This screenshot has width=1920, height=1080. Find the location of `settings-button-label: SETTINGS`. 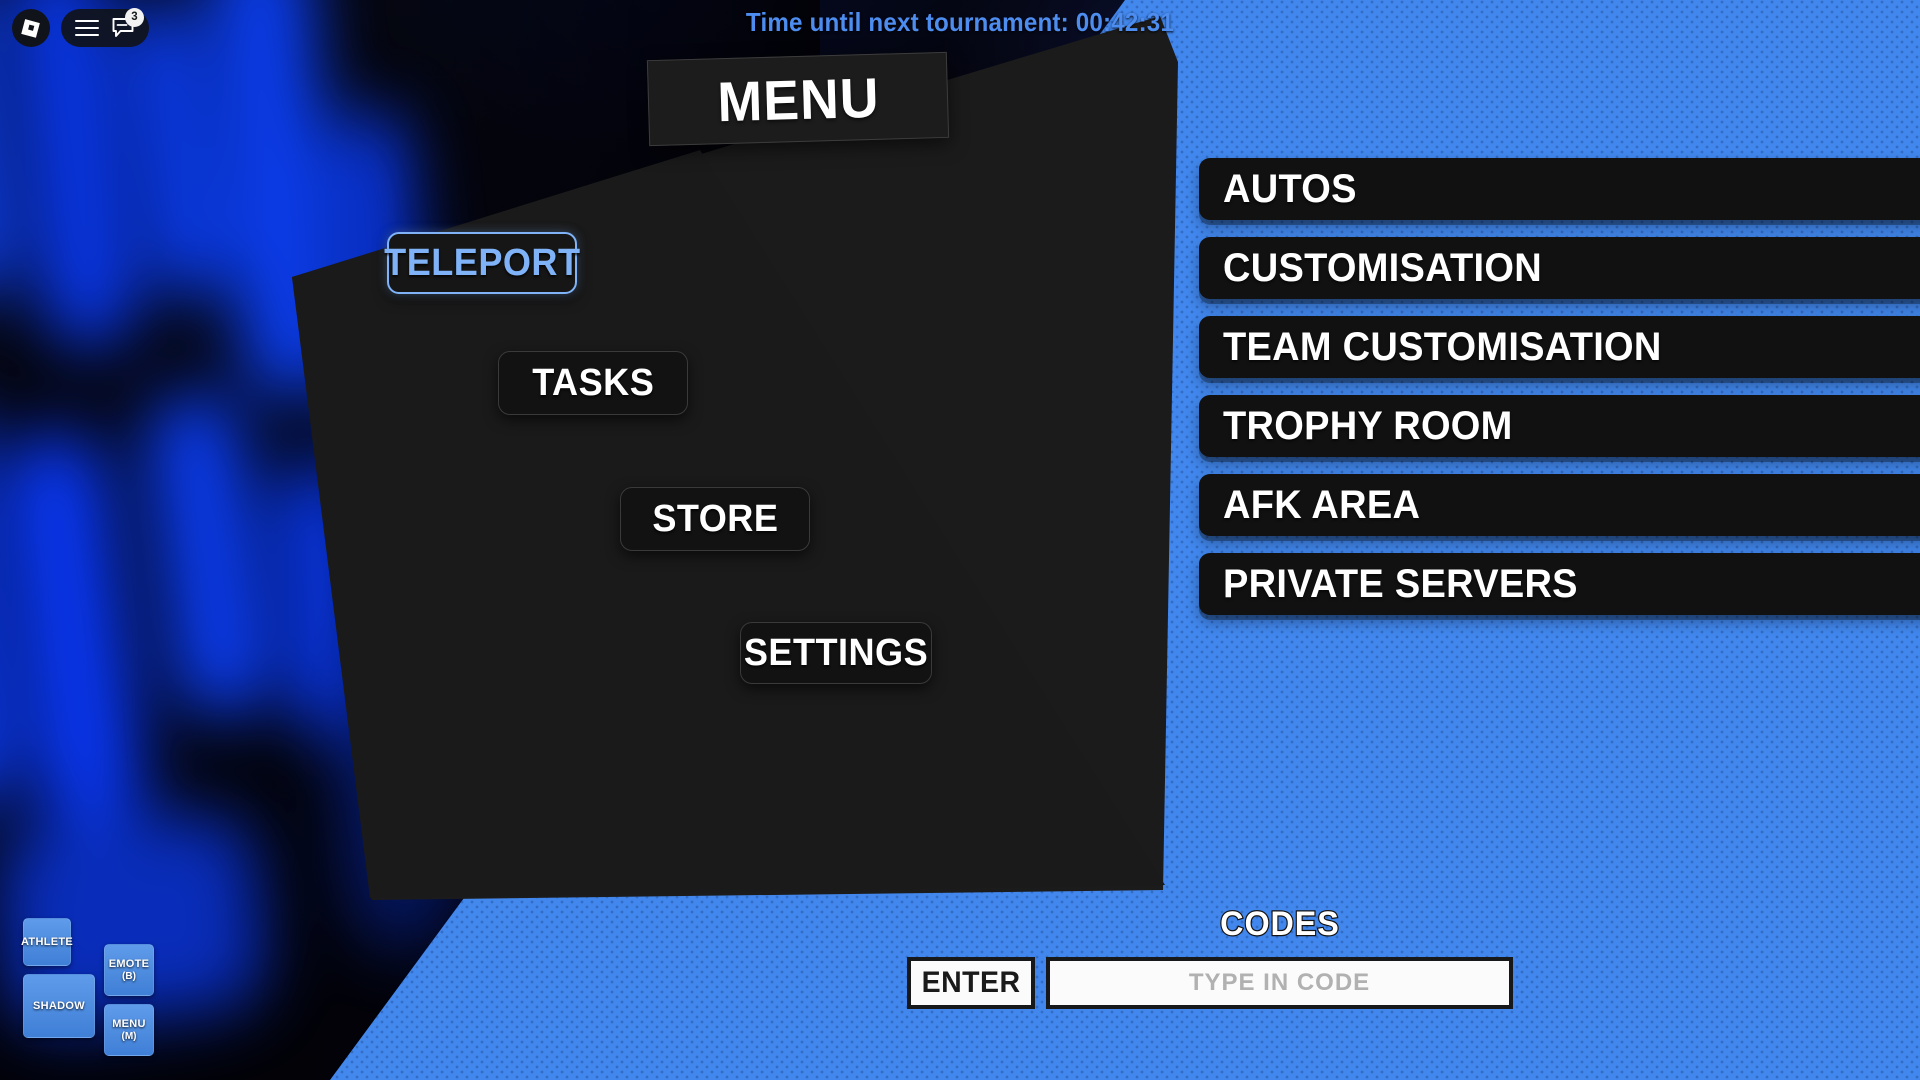

settings-button-label: SETTINGS is located at coordinates (836, 652).